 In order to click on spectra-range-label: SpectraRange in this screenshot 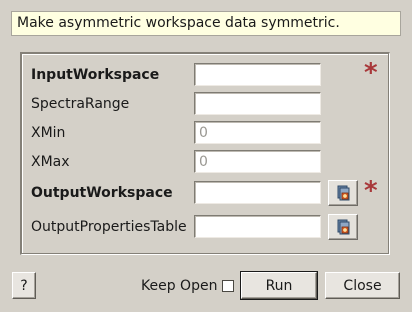, I will do `click(80, 104)`.